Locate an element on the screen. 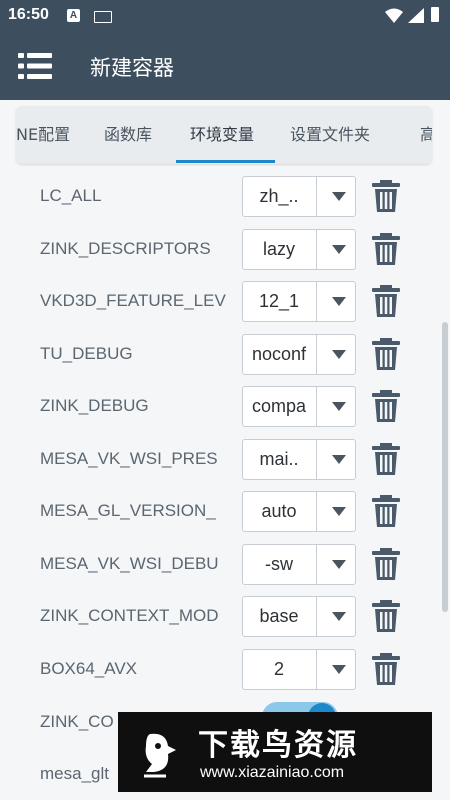 Image resolution: width=450 pixels, height=800 pixels. env-row: MESA_VK_WSI_DEBU -sw is located at coordinates (225, 564).